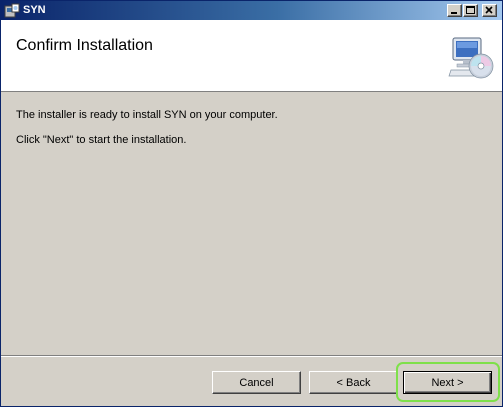 The image size is (503, 407). Describe the element at coordinates (12, 10) in the screenshot. I see `installer-app-icon` at that location.